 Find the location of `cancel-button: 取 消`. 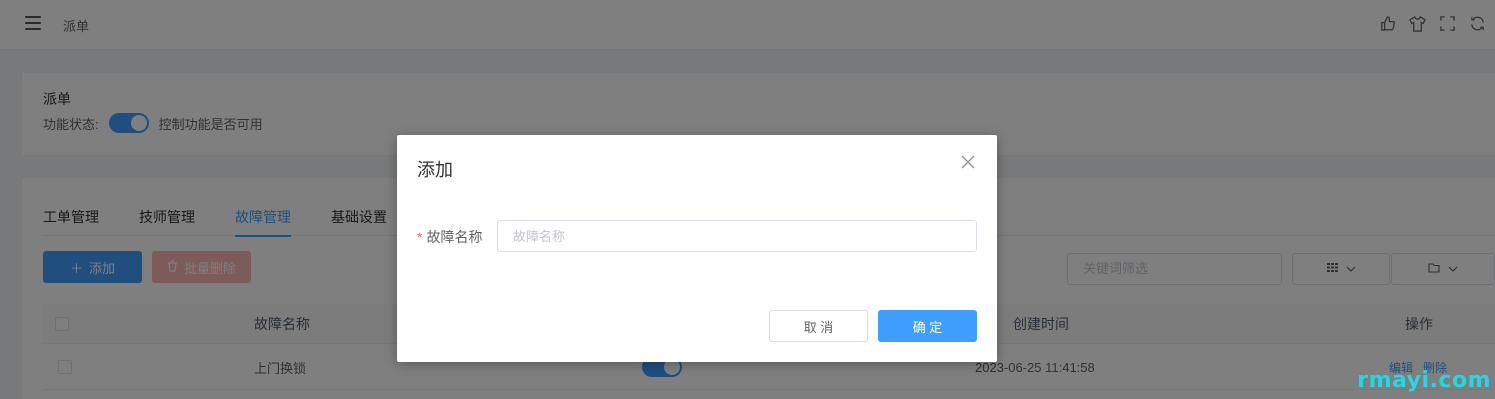

cancel-button: 取 消 is located at coordinates (818, 326).